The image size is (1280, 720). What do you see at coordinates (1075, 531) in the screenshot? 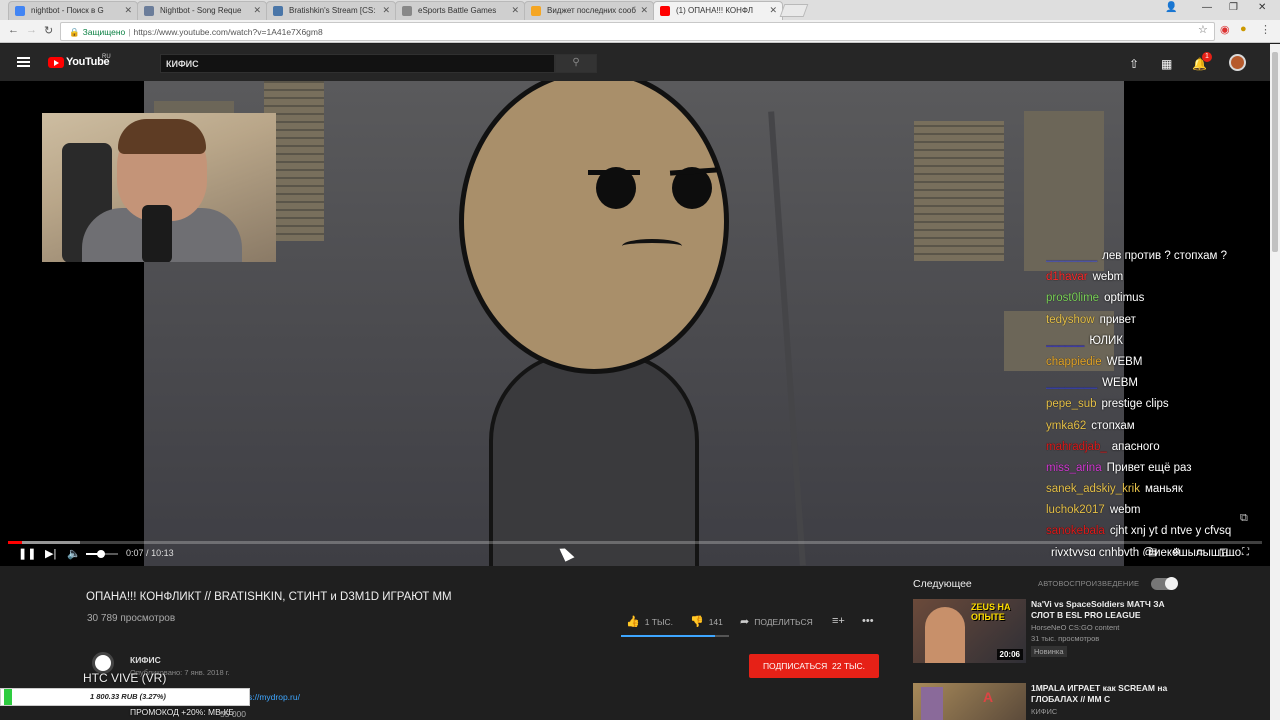
I see `chat-username: sanokebala` at bounding box center [1075, 531].